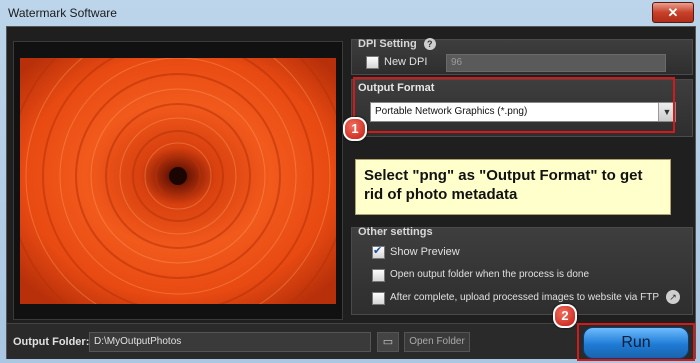 This screenshot has height=363, width=700. What do you see at coordinates (565, 316) in the screenshot?
I see `step-2-badge: 2` at bounding box center [565, 316].